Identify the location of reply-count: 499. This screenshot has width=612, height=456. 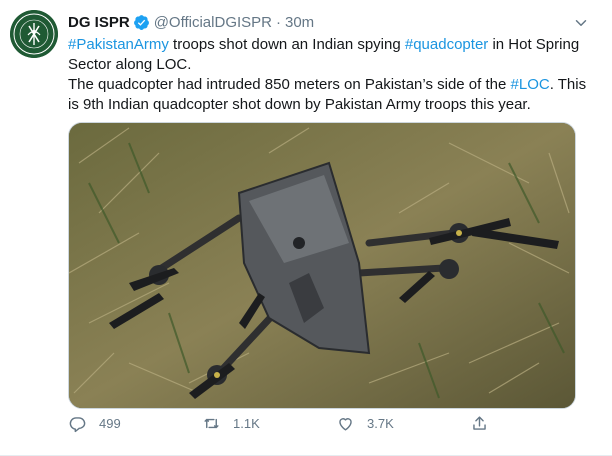
(110, 423).